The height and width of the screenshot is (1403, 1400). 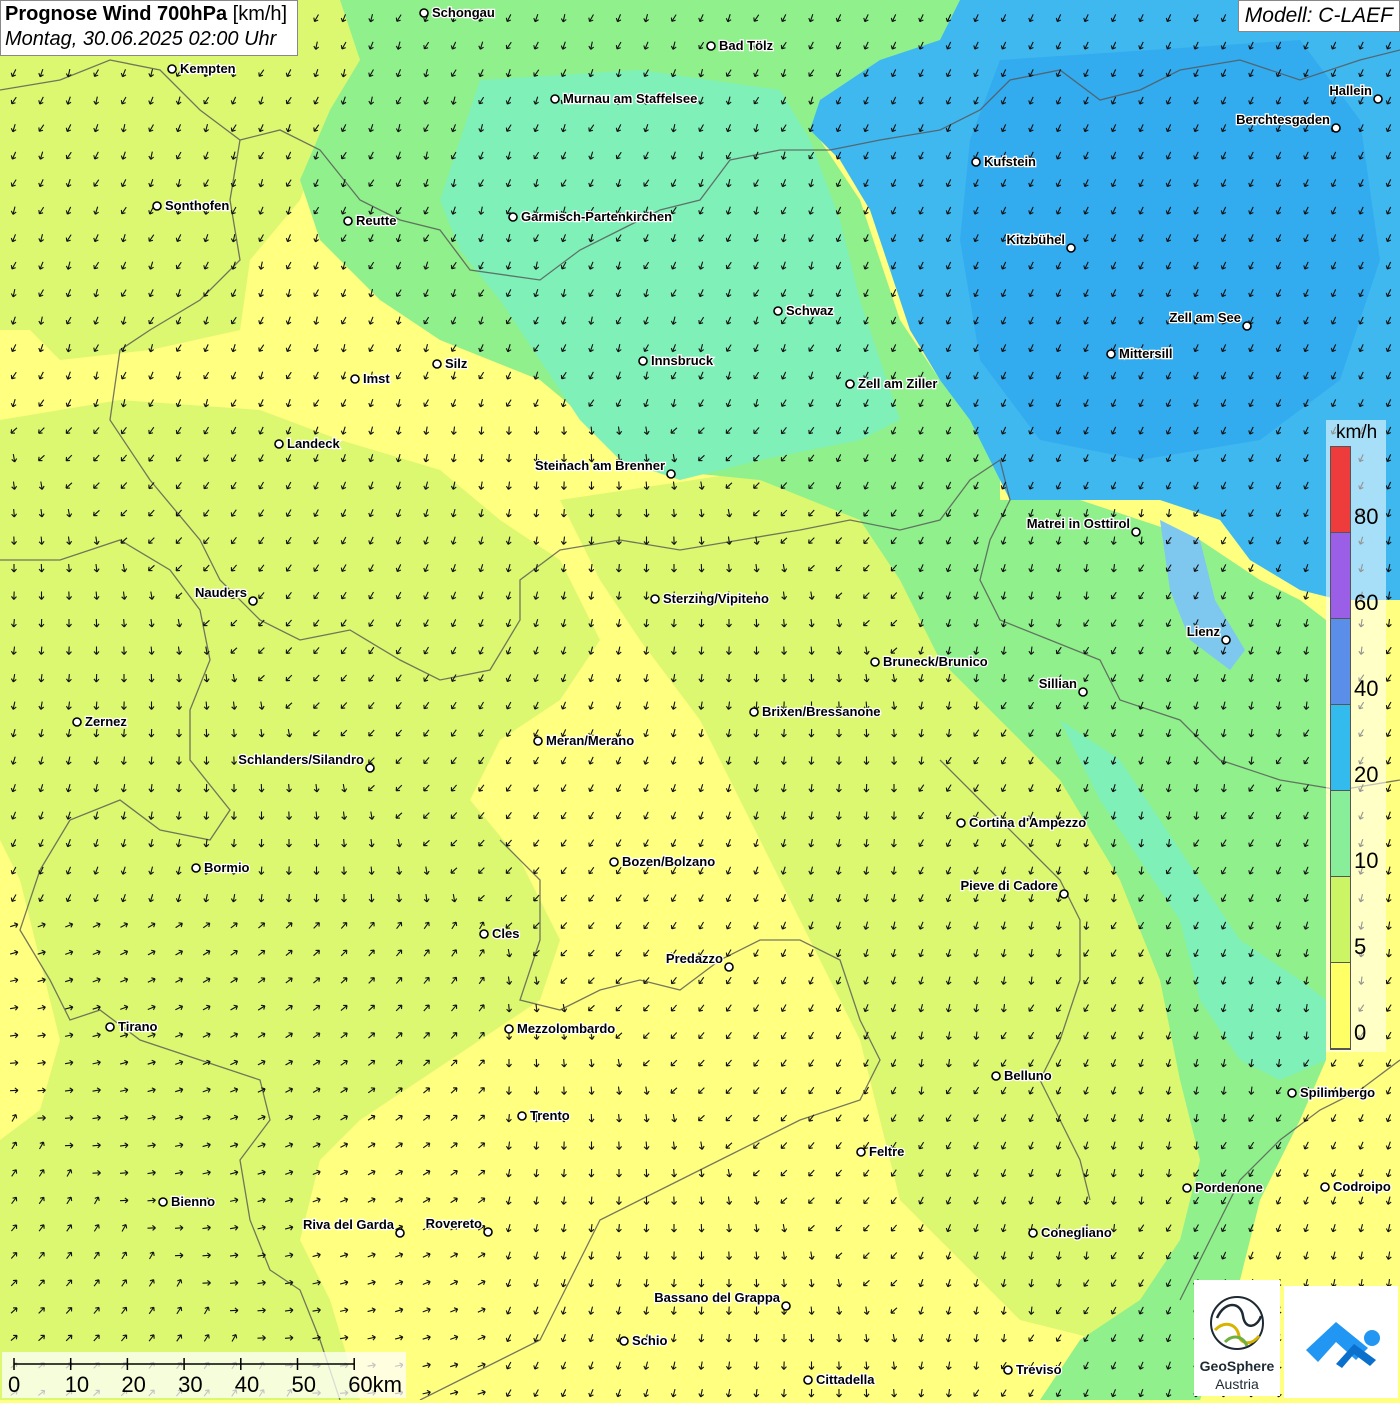 What do you see at coordinates (1009, 885) in the screenshot?
I see `city-label: Pieve di Cadore` at bounding box center [1009, 885].